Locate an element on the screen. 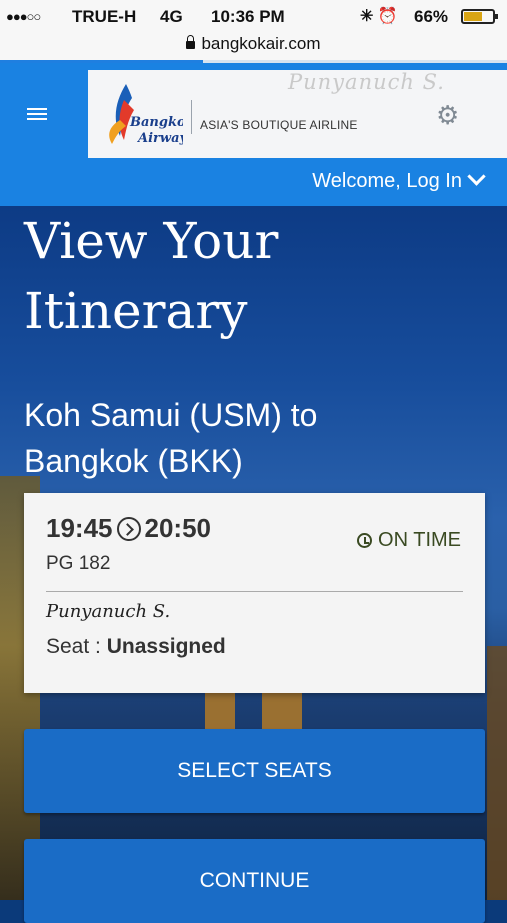 Image resolution: width=507 pixels, height=923 pixels. status-badge: ON TIME is located at coordinates (409, 540).